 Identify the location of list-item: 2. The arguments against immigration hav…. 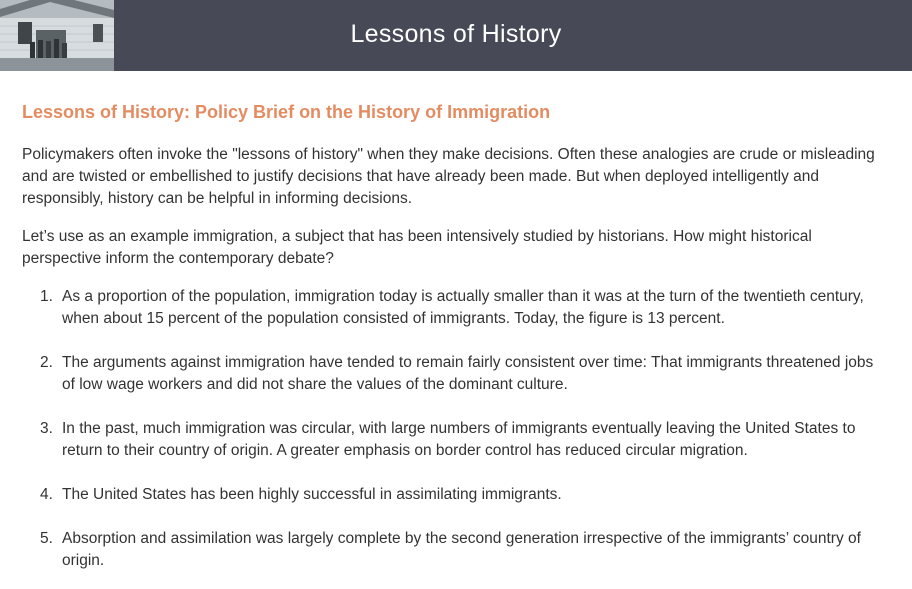
(456, 374).